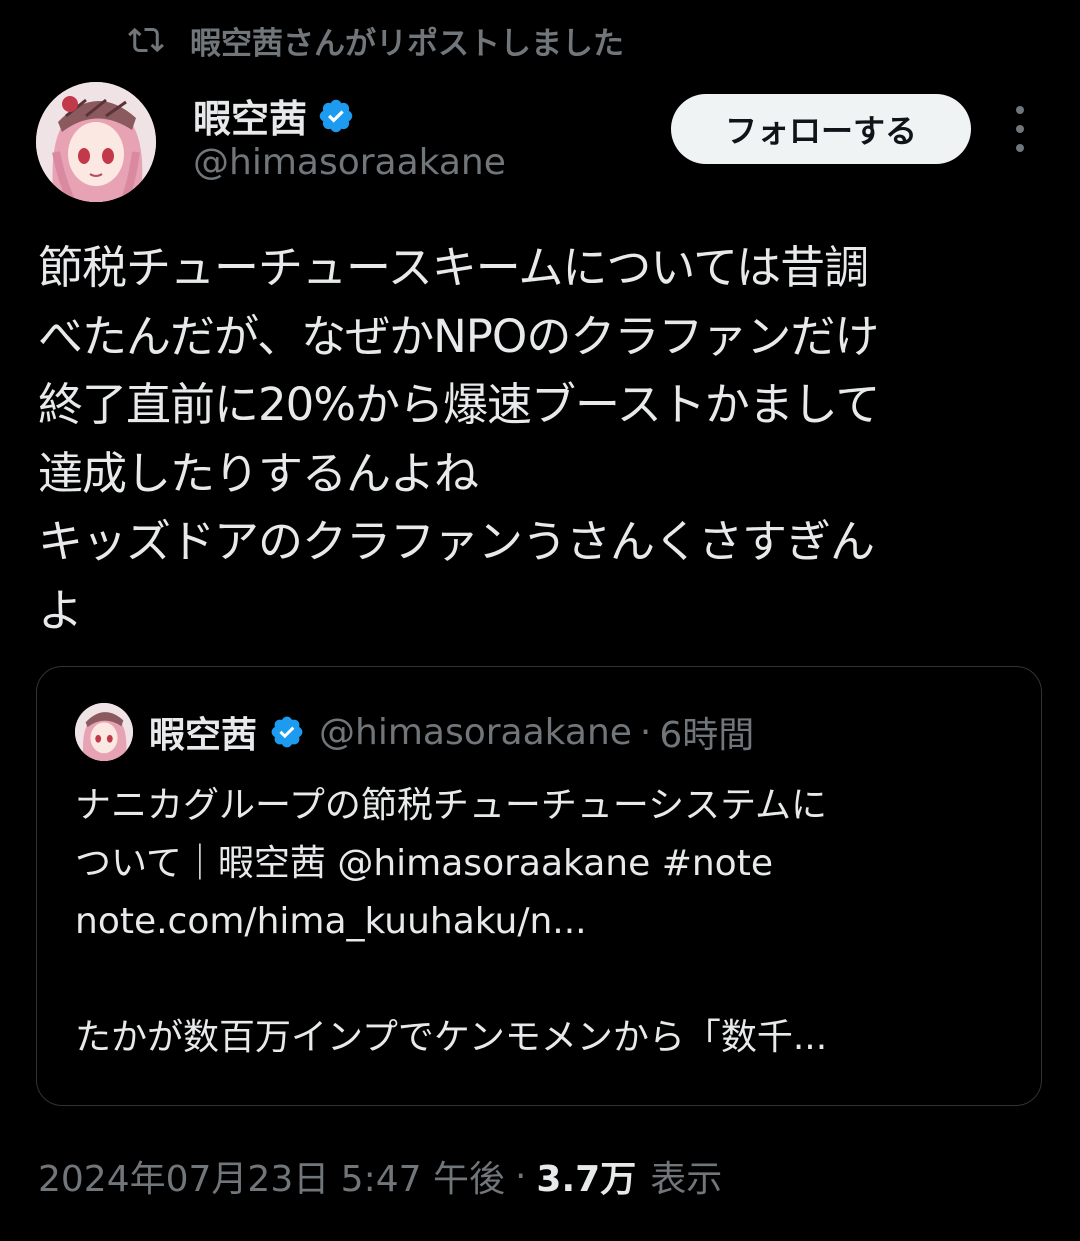 This screenshot has width=1080, height=1241. I want to click on quoted-tweet-header: 暇空茜 @himasoraakane · 6時間, so click(414, 732).